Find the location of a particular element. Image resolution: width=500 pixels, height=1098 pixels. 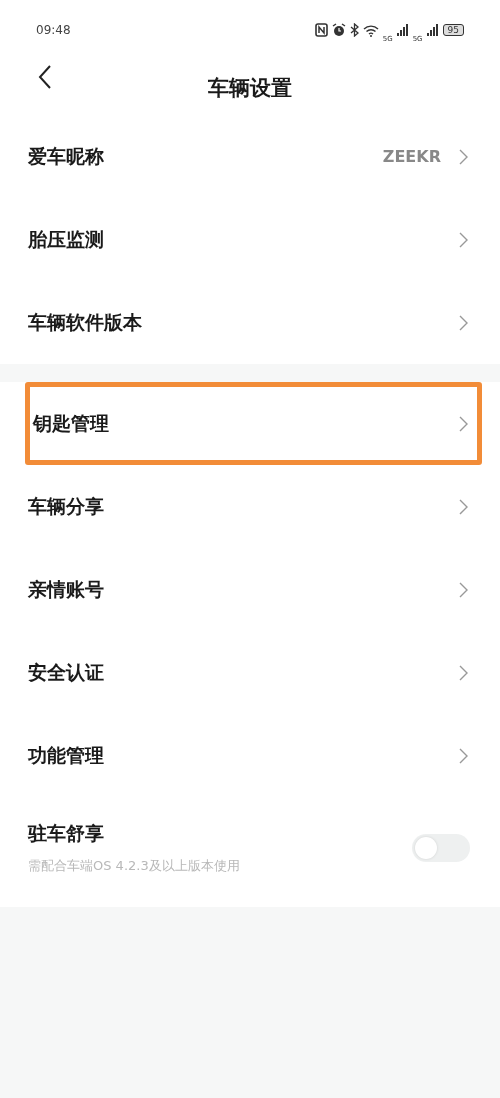

settings-row: 车辆分享 is located at coordinates (250, 506).